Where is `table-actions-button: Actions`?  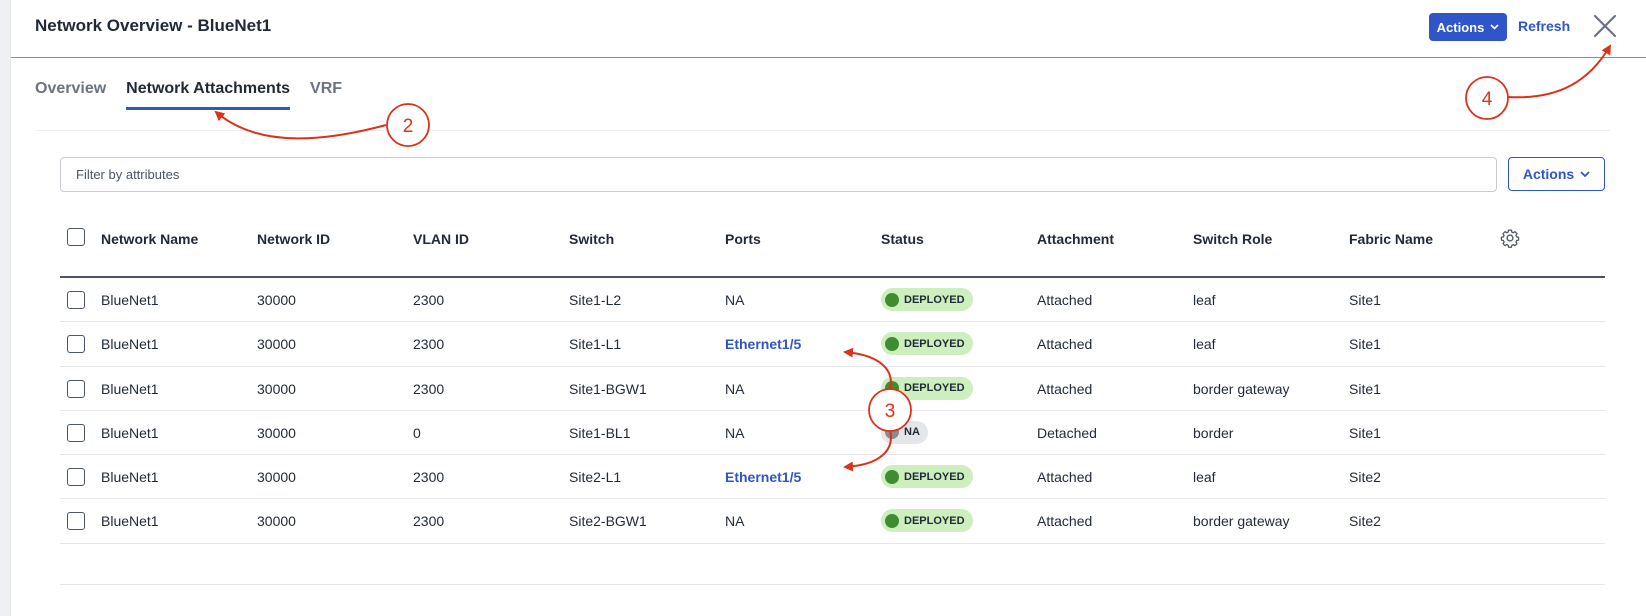
table-actions-button: Actions is located at coordinates (1556, 174).